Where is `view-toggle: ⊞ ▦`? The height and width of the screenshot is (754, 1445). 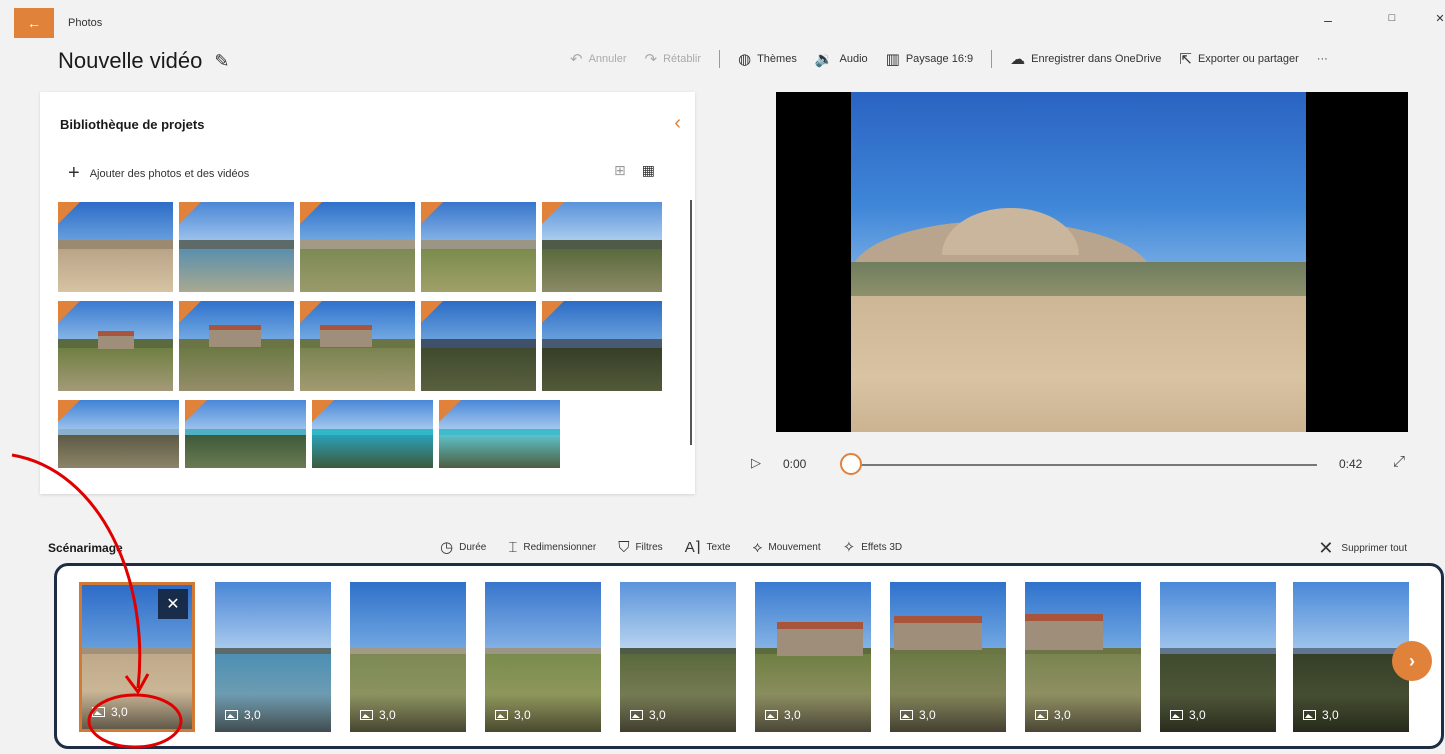 view-toggle: ⊞ ▦ is located at coordinates (634, 170).